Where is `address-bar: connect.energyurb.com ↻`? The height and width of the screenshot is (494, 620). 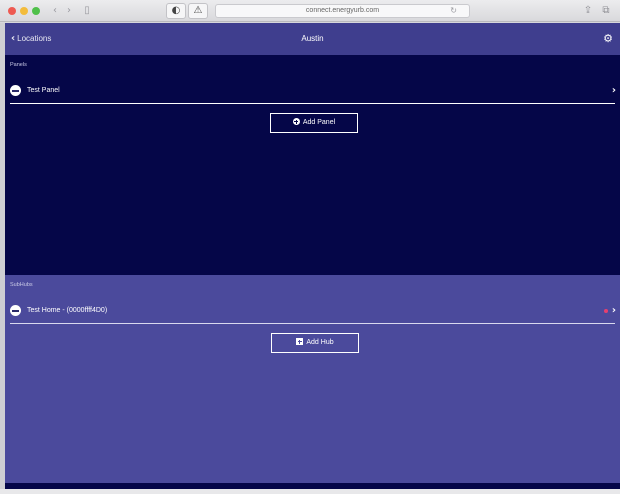 address-bar: connect.energyurb.com ↻ is located at coordinates (342, 11).